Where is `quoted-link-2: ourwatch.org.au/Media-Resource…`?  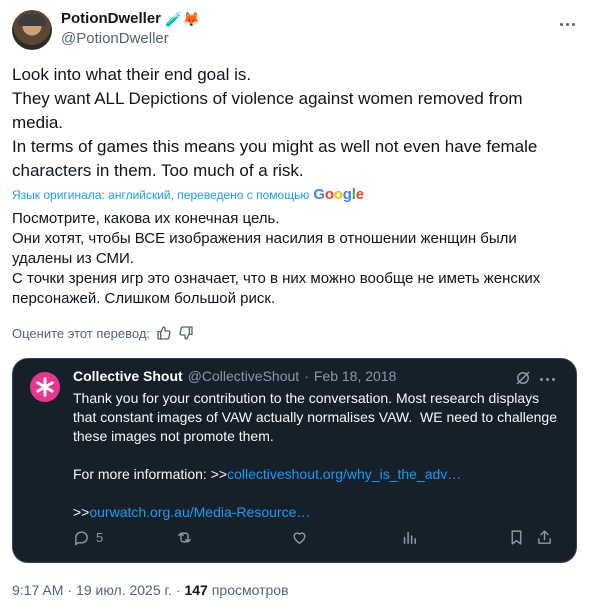
quoted-link-2: ourwatch.org.au/Media-Resource… is located at coordinates (199, 512).